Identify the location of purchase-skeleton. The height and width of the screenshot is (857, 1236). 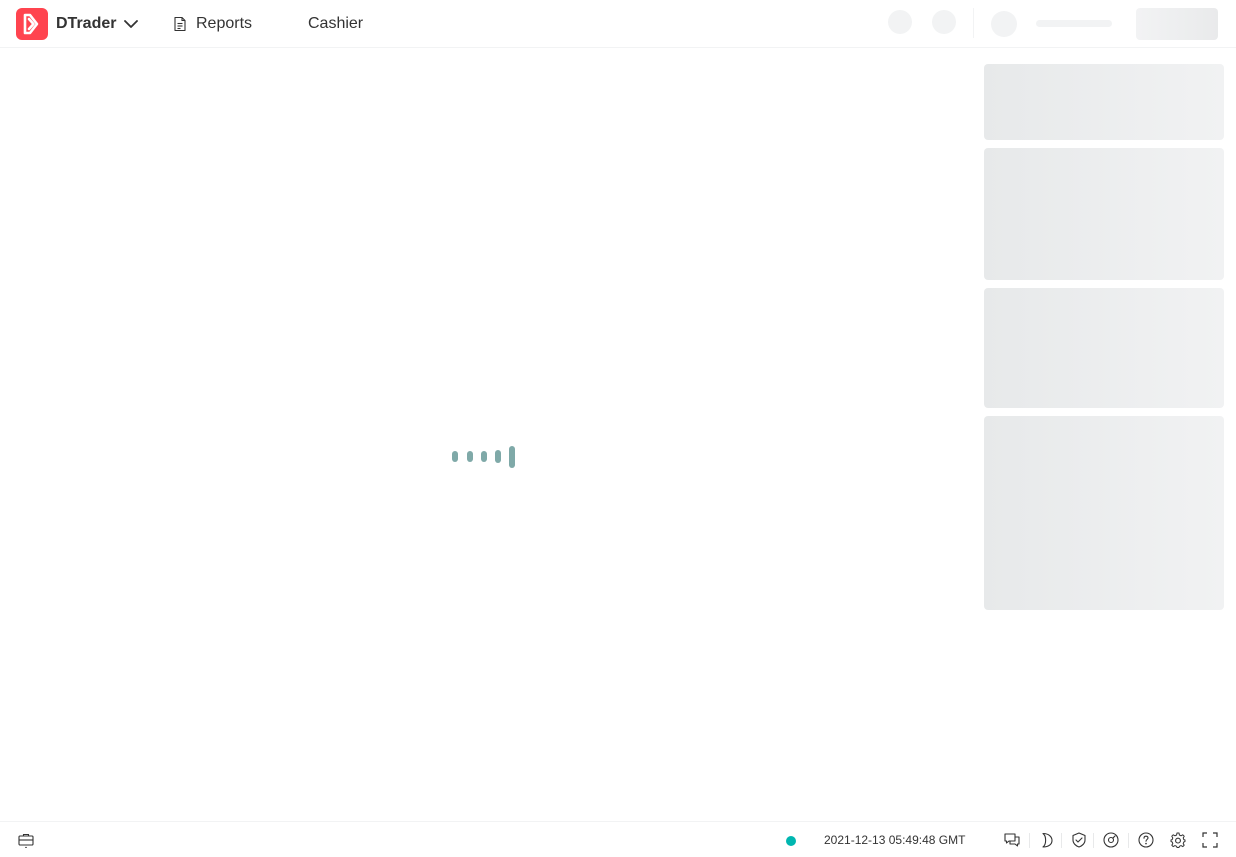
(1104, 513).